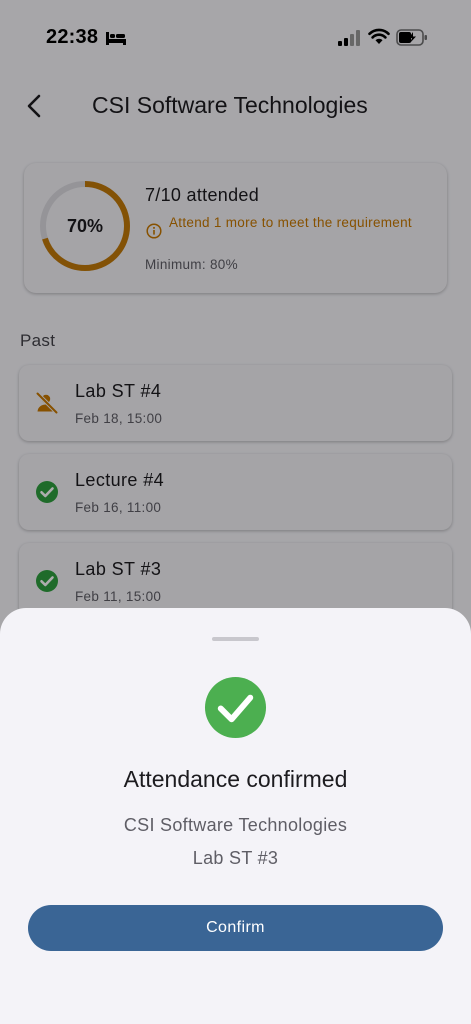 The width and height of the screenshot is (471, 1024). Describe the element at coordinates (235, 639) in the screenshot. I see `drag-handle` at that location.